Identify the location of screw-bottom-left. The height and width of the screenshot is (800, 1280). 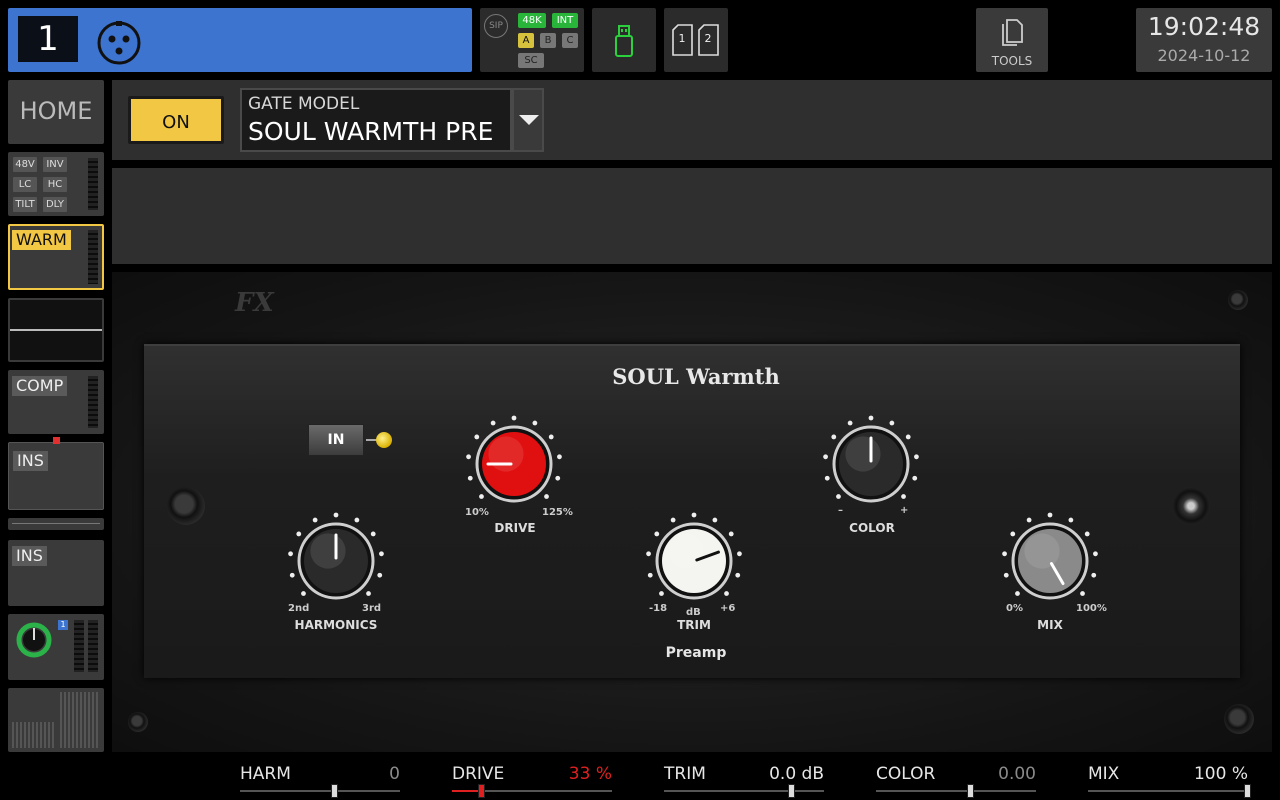
(138, 722).